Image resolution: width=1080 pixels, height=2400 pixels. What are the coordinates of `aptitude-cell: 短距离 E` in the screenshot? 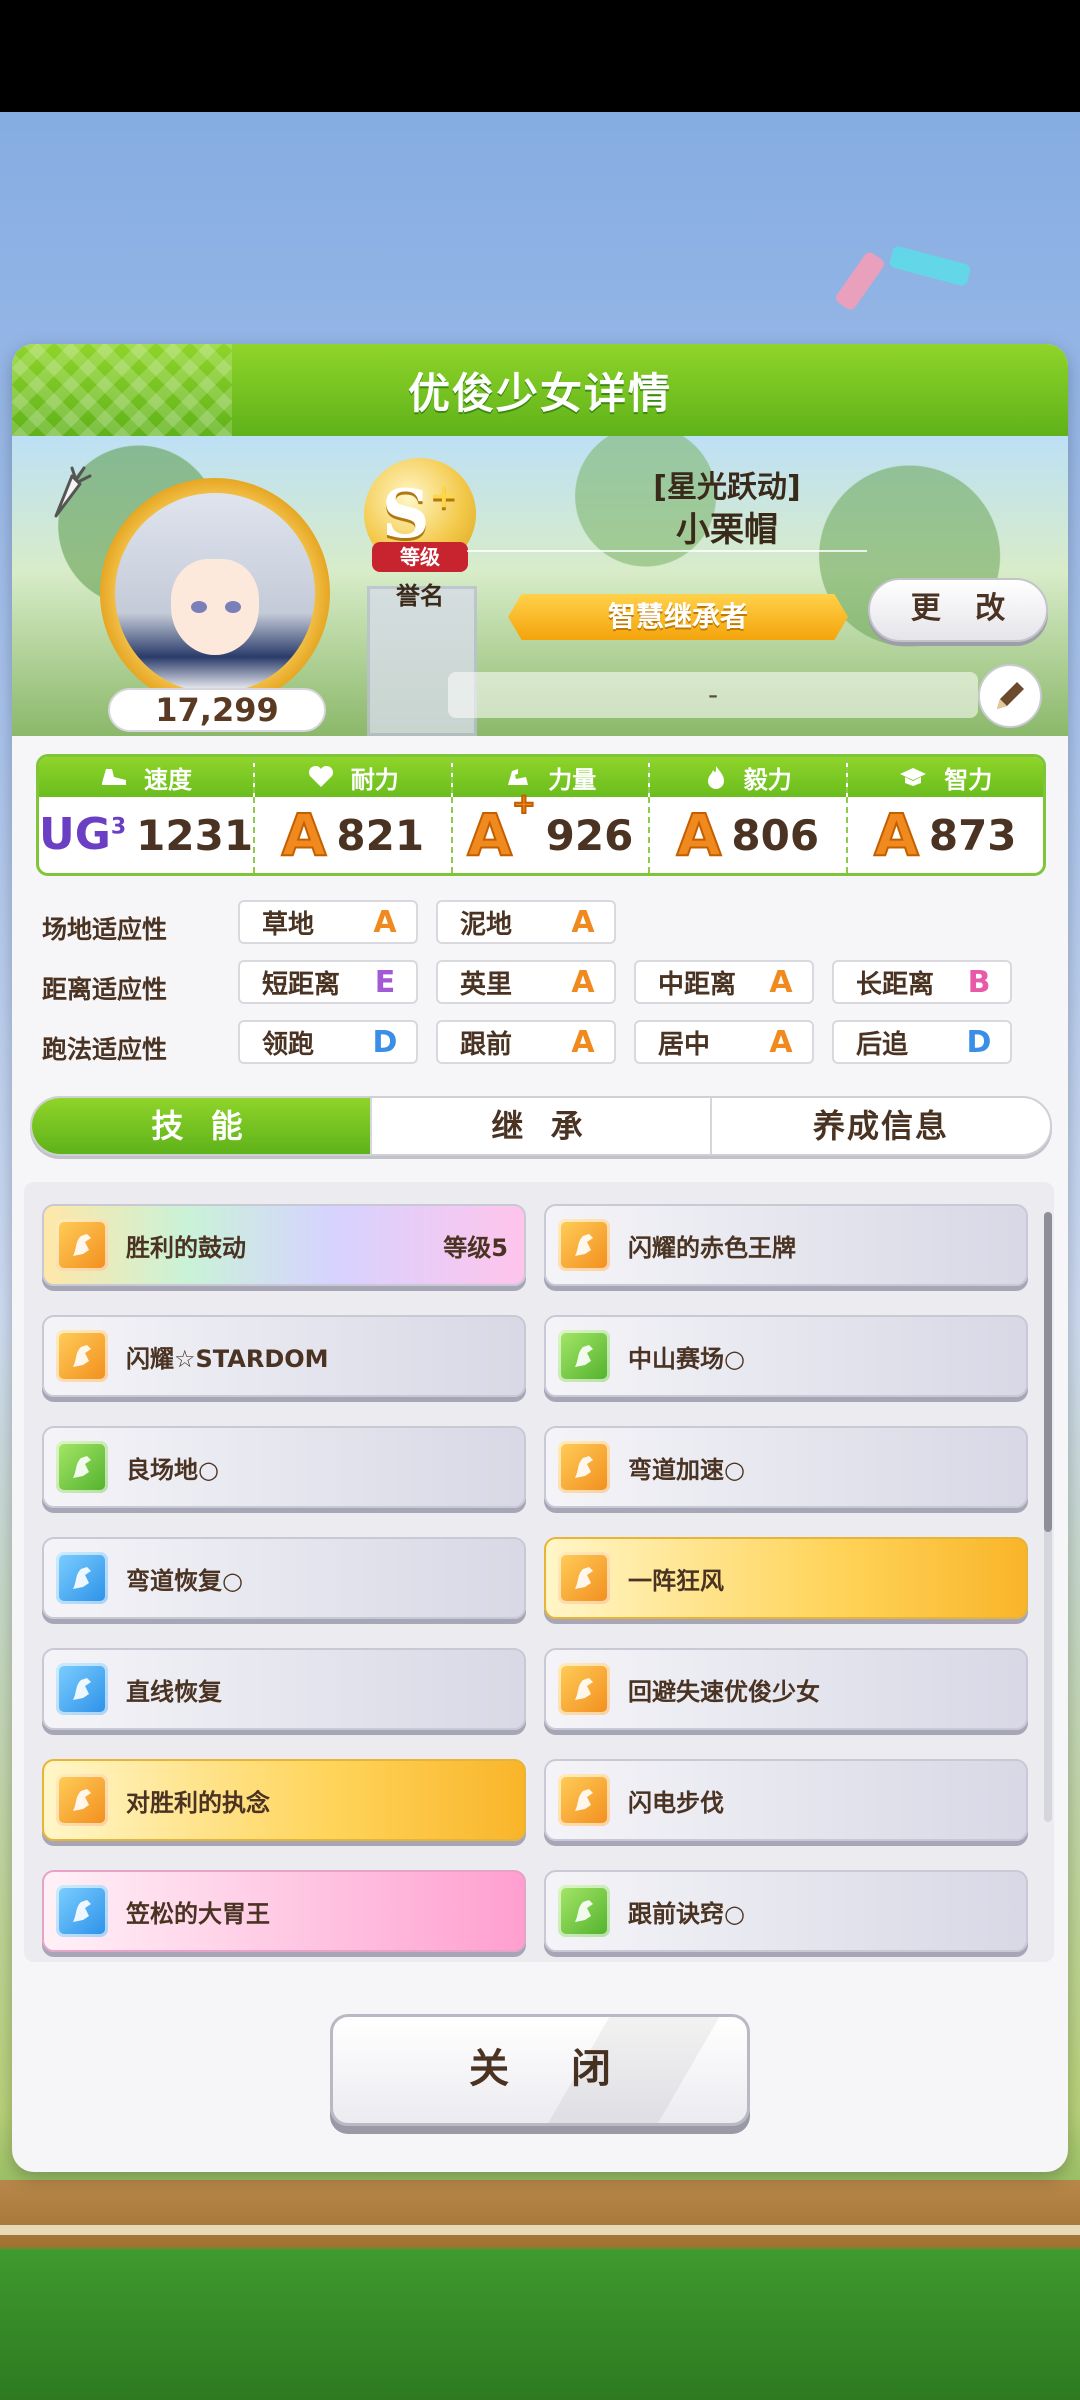 It's located at (328, 982).